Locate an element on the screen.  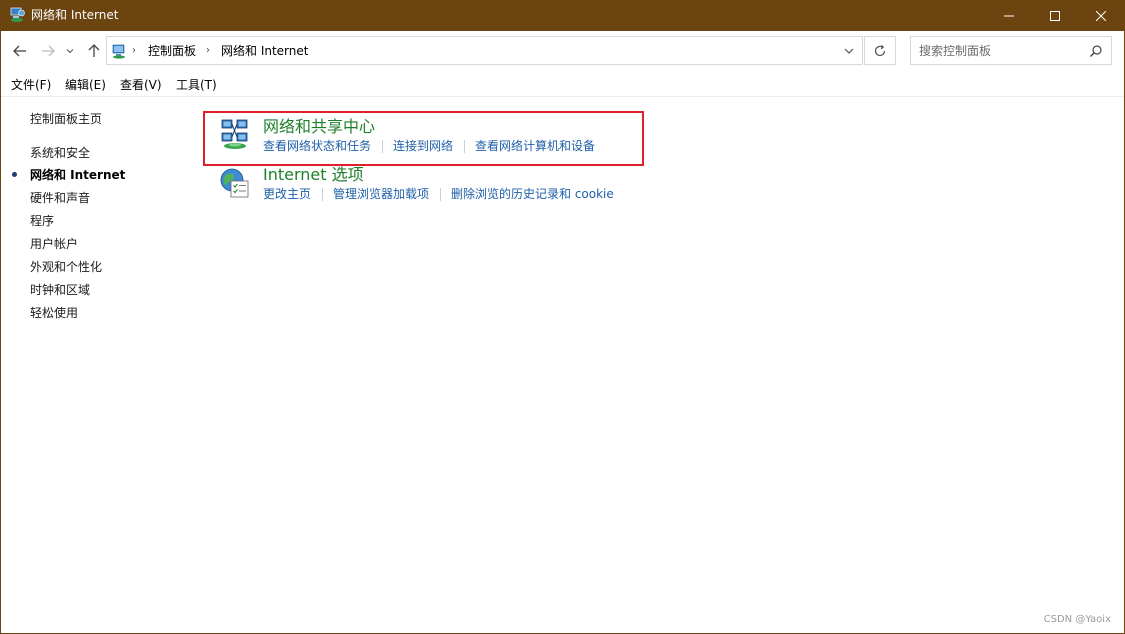
minimize-button is located at coordinates (1009, 15).